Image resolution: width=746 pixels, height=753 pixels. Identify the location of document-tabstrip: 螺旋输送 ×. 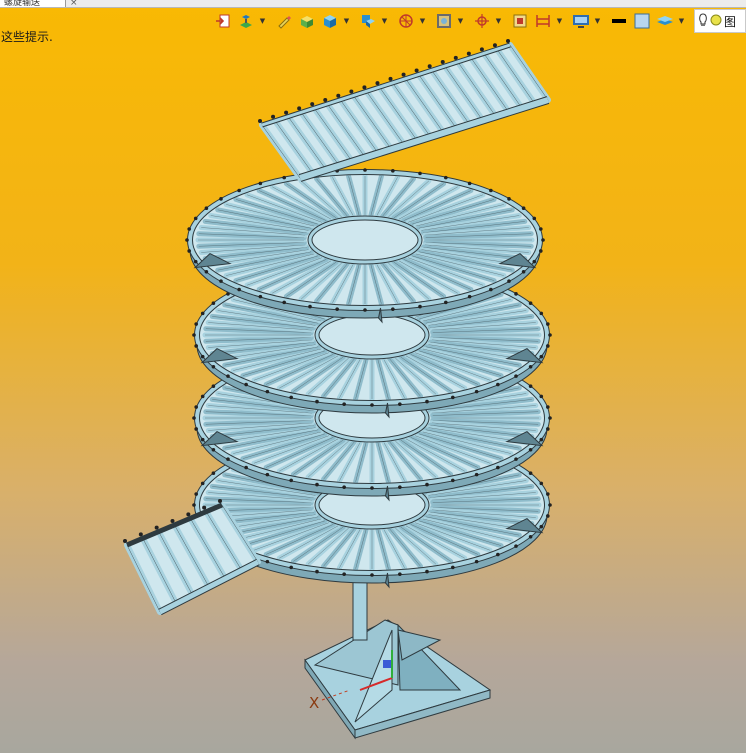
(373, 4).